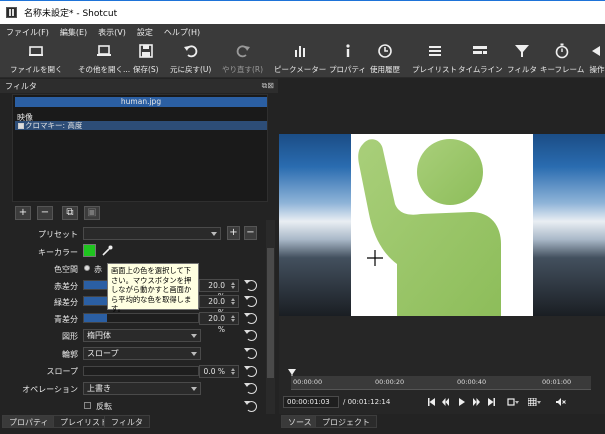 The height and width of the screenshot is (434, 605). Describe the element at coordinates (62, 371) in the screenshot. I see `slope-label: スロープ` at that location.